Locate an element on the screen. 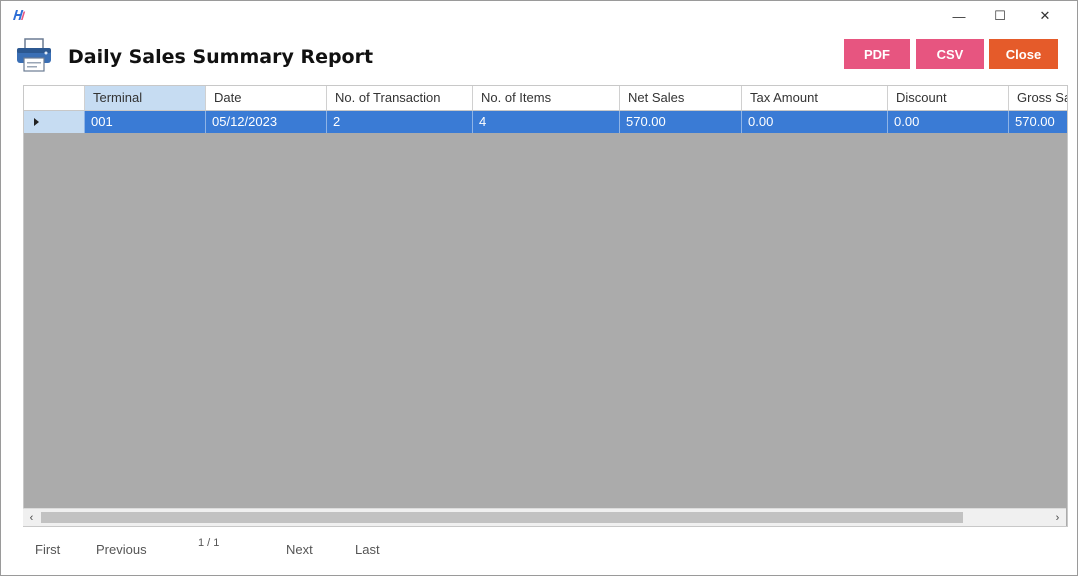 This screenshot has height=576, width=1078. scroll-left-button: ‹ is located at coordinates (31, 517).